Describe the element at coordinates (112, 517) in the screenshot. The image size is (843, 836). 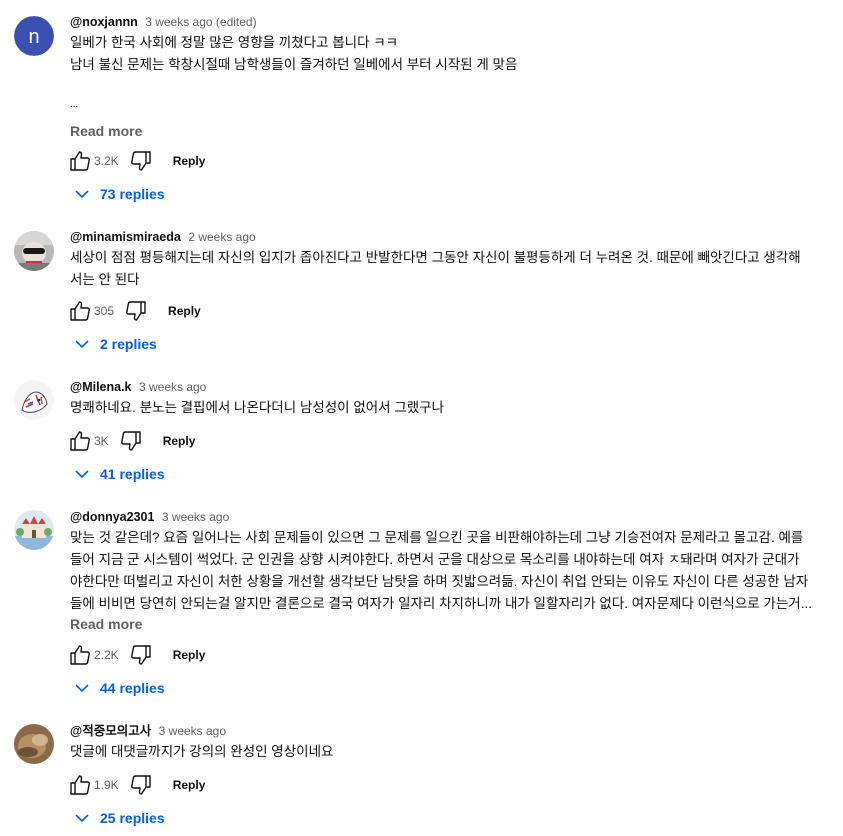
I see `comment-author: @donnya2301` at that location.